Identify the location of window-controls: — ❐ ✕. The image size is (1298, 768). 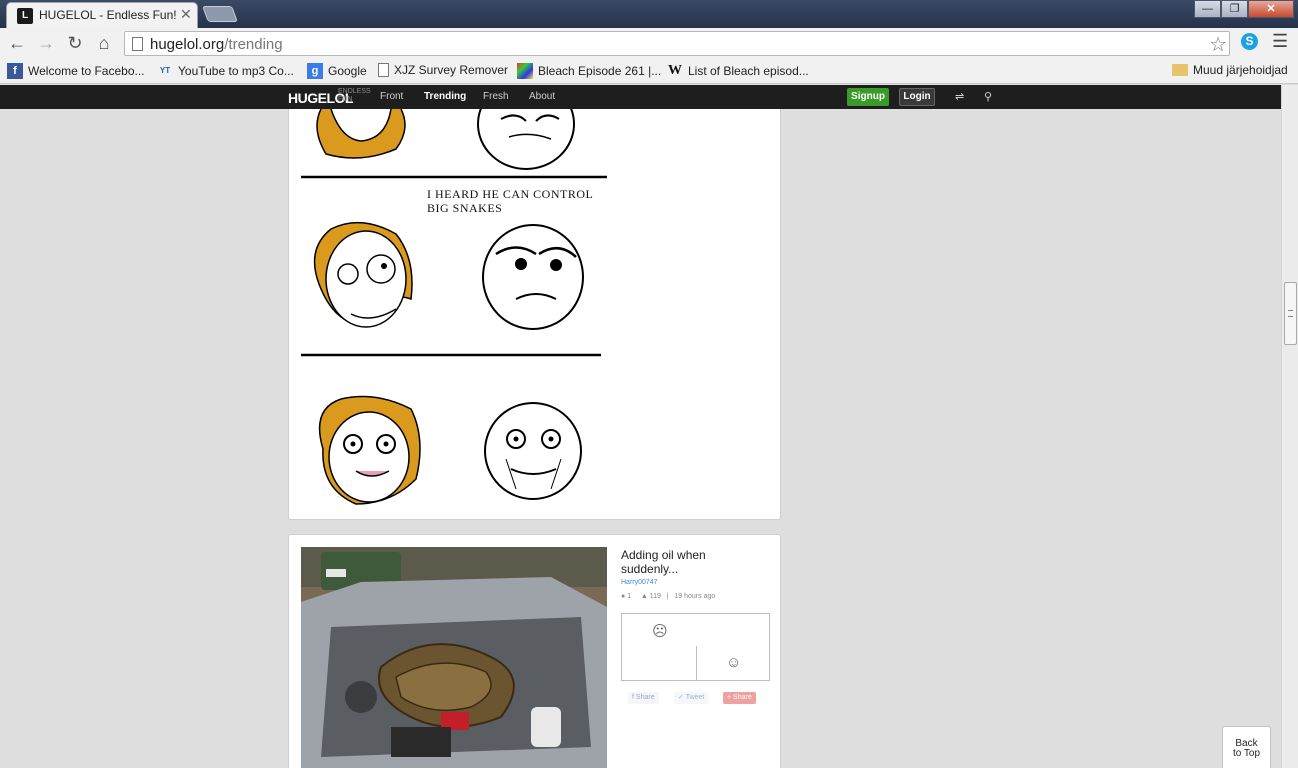
(1244, 10).